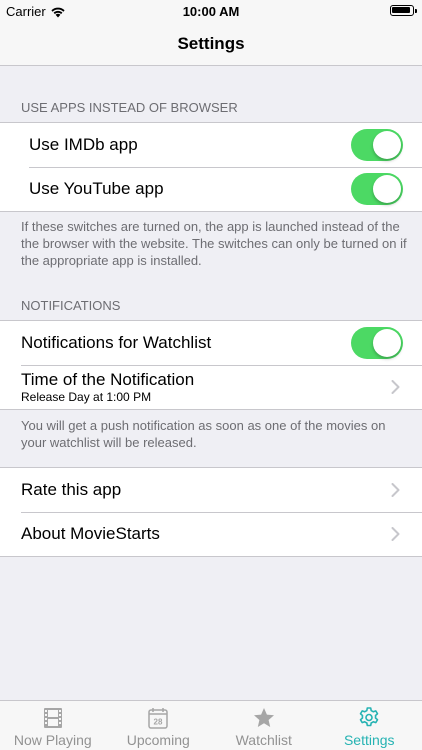  I want to click on status-bar: Carrier 10:00 AM, so click(211, 11).